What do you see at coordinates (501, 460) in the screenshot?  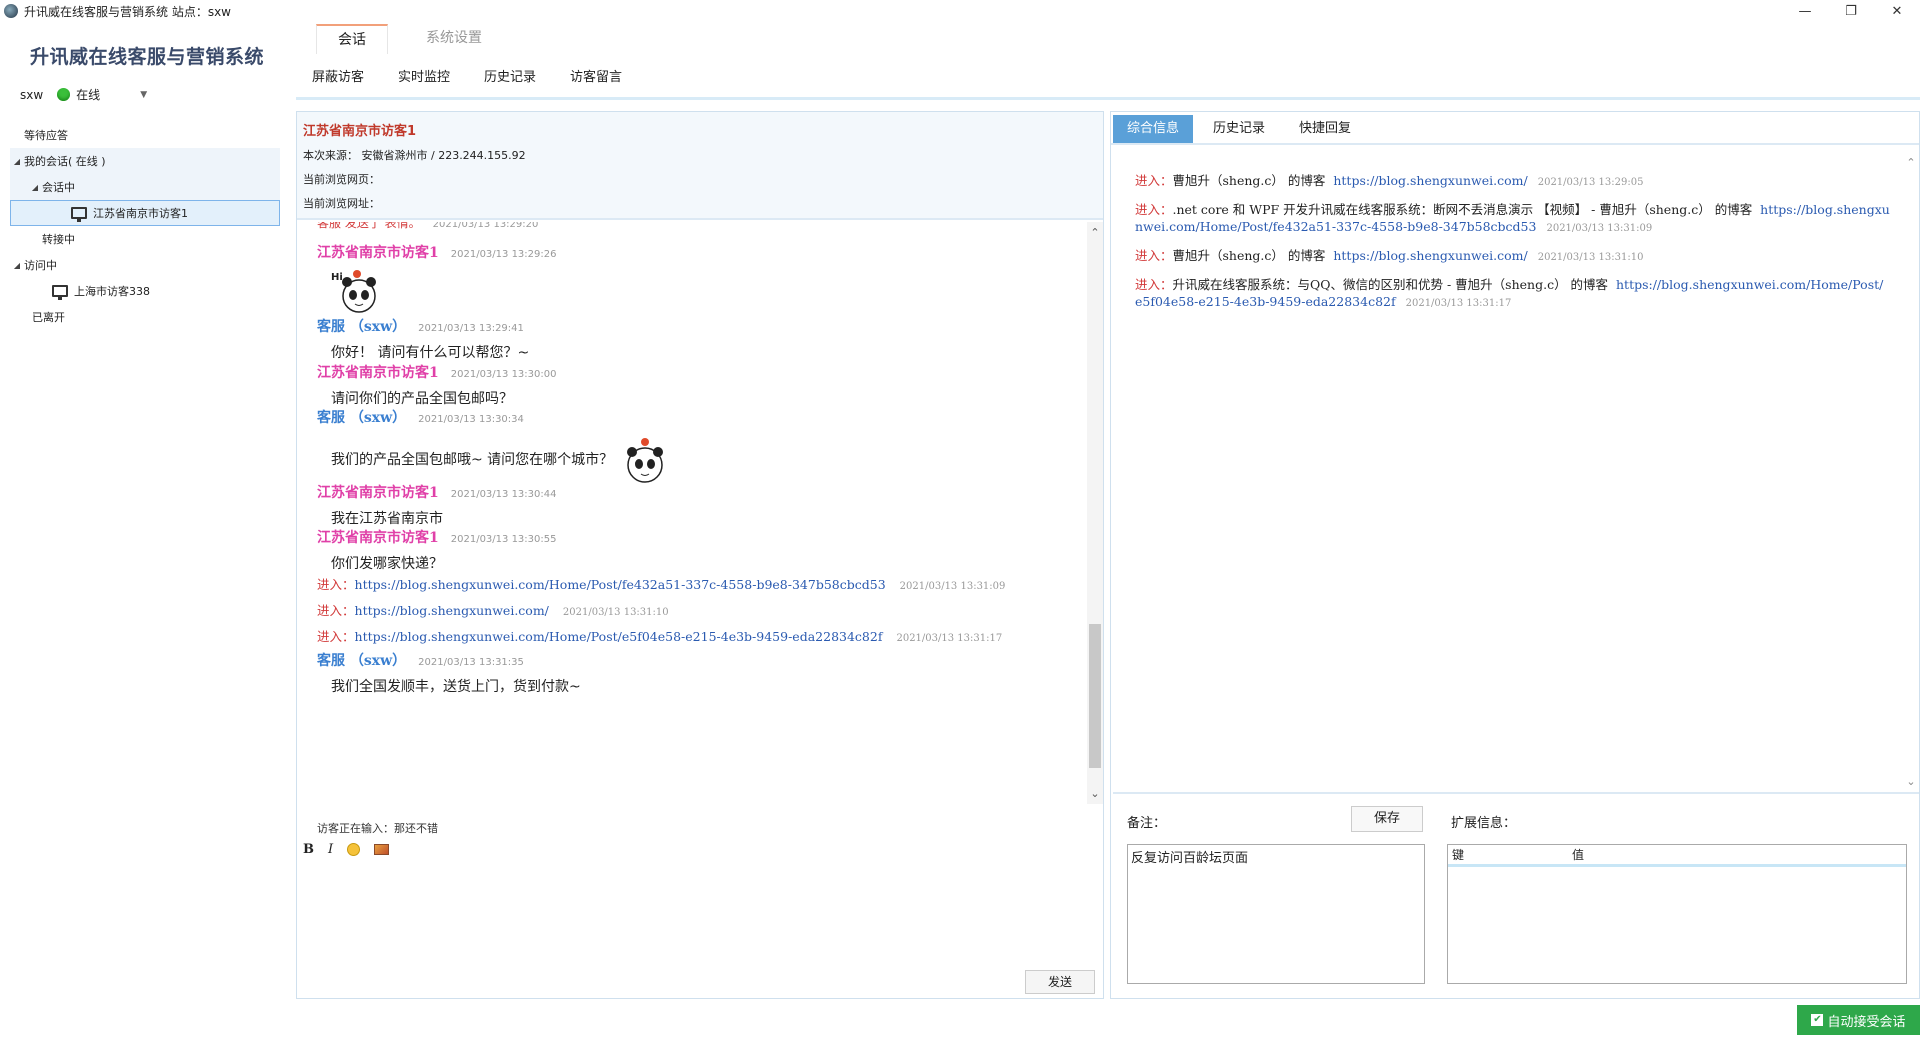 I see `message-body: 我们的产品全国包邮哦~ 请问您在哪个城市？` at bounding box center [501, 460].